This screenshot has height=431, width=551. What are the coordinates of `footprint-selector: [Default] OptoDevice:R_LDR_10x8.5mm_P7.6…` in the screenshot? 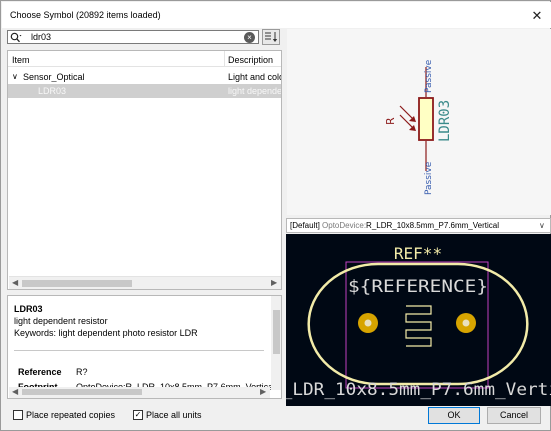 It's located at (418, 225).